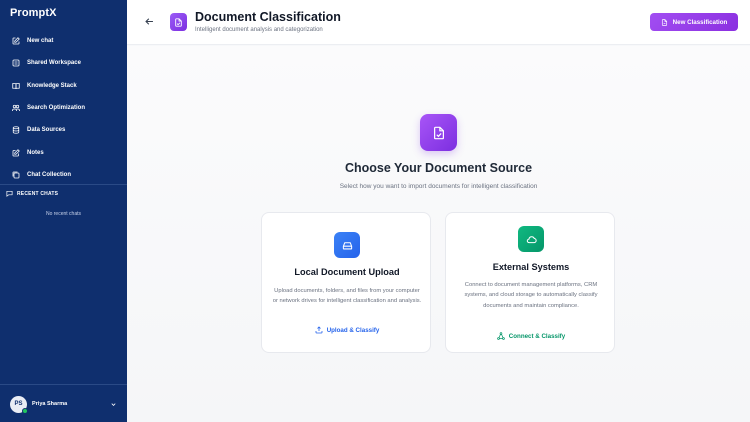 This screenshot has height=422, width=750. Describe the element at coordinates (531, 239) in the screenshot. I see `cloud-icon` at that location.